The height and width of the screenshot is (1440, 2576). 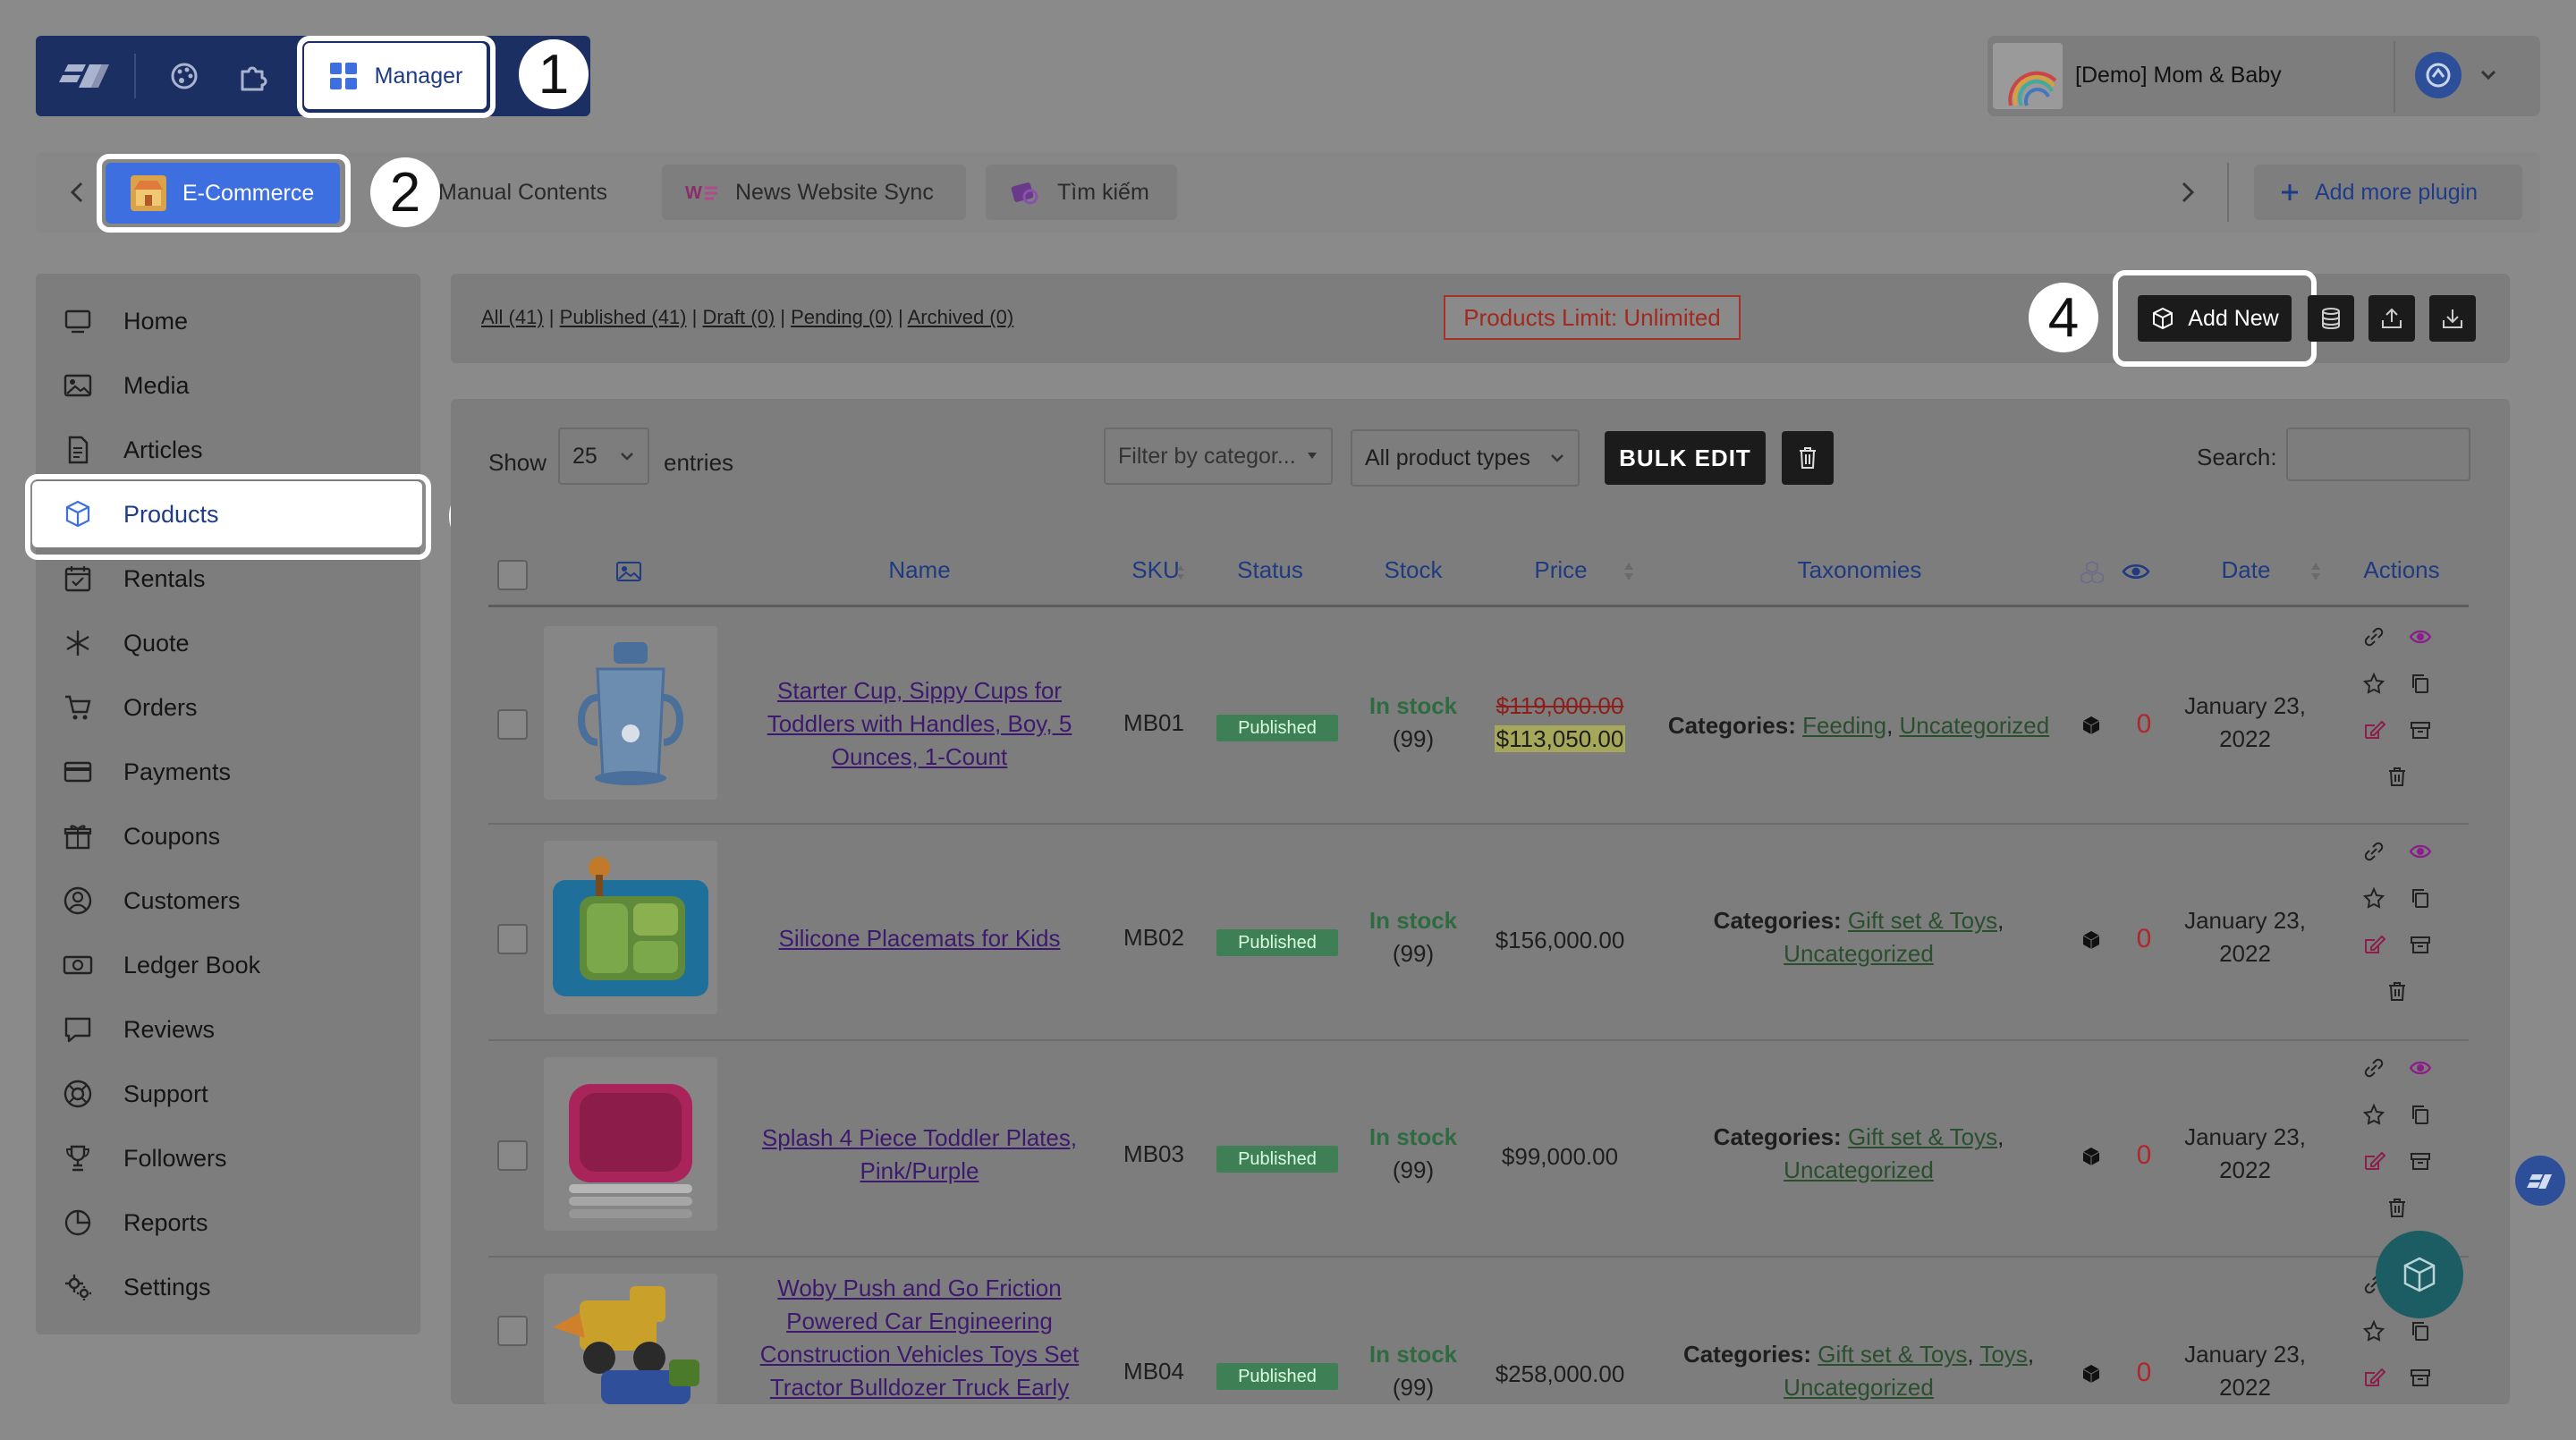 What do you see at coordinates (2331, 318) in the screenshot?
I see `database-button` at bounding box center [2331, 318].